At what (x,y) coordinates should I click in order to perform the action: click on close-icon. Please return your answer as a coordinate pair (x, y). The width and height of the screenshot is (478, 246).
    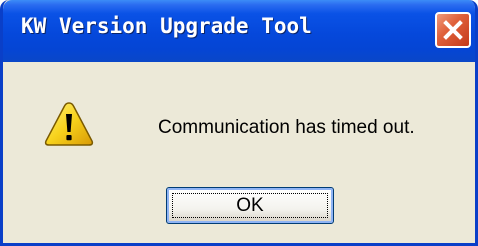
    Looking at the image, I should click on (453, 30).